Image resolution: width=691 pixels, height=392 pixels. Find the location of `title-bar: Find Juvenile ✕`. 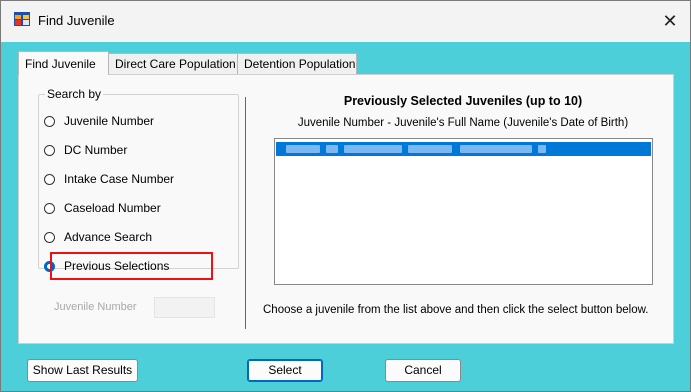

title-bar: Find Juvenile ✕ is located at coordinates (345, 21).